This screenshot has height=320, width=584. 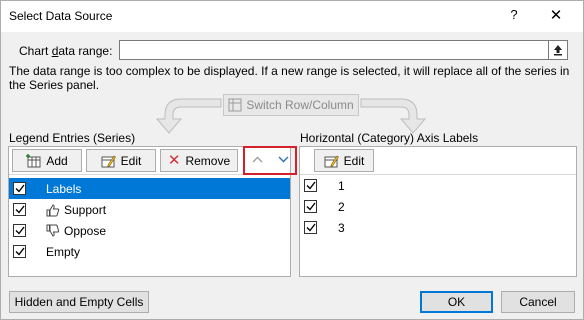 What do you see at coordinates (149, 230) in the screenshot?
I see `series-row-oppose: Oppose` at bounding box center [149, 230].